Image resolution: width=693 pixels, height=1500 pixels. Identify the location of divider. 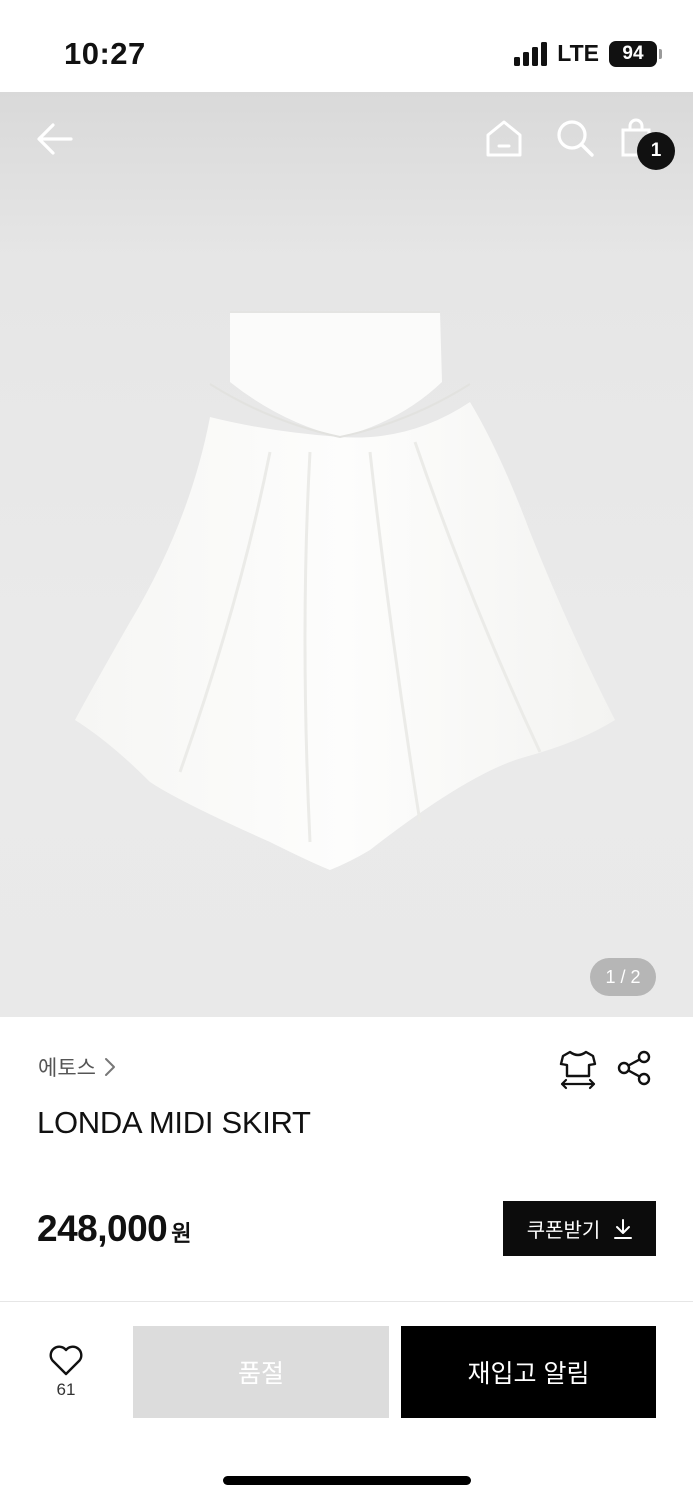
(346, 1301).